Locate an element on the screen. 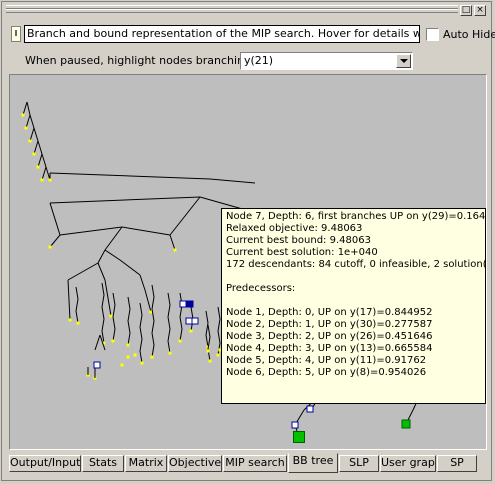 The height and width of the screenshot is (484, 495). tooltip-line: Predecessors: is located at coordinates (261, 288).